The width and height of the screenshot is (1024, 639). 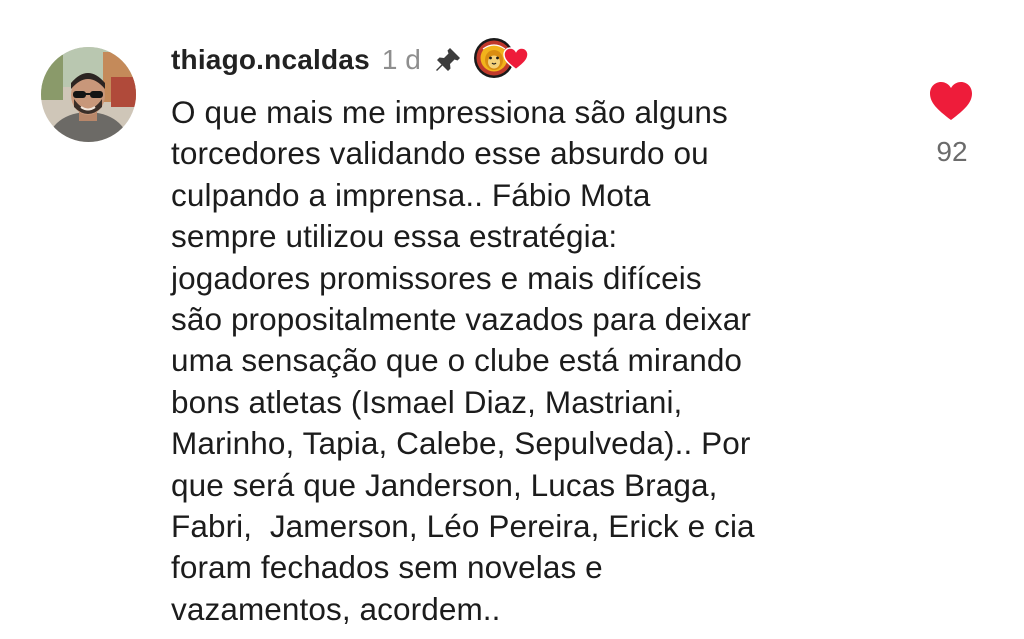 What do you see at coordinates (449, 112) in the screenshot?
I see `comment-text-line: O que mais me impressiona são alguns` at bounding box center [449, 112].